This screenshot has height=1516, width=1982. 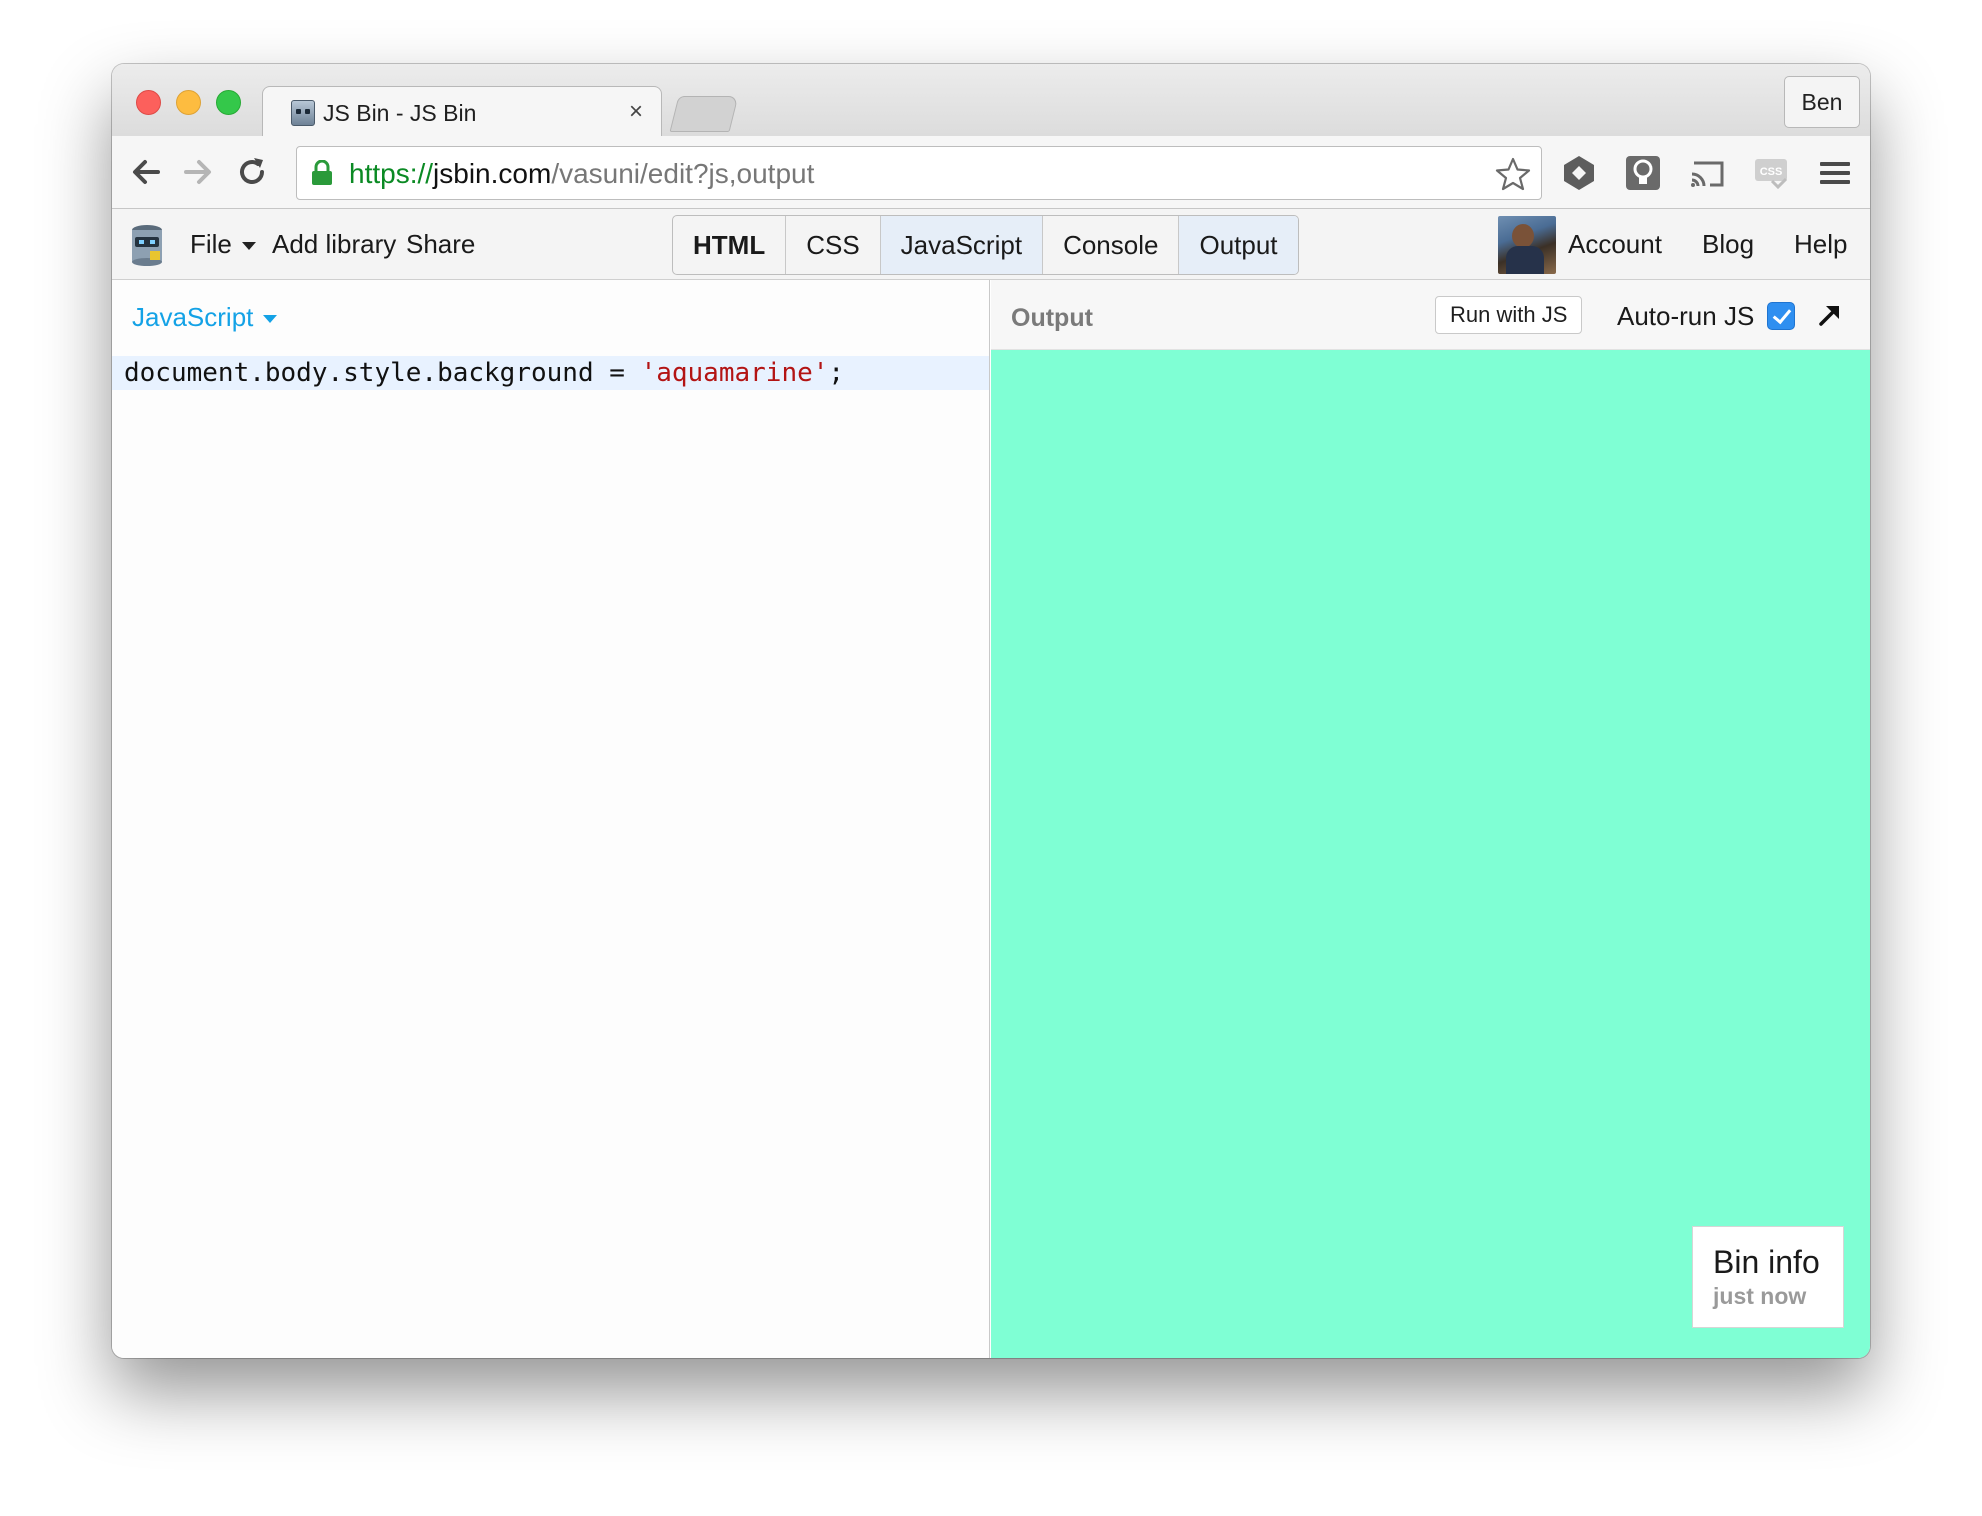 I want to click on title-bar: JS Bin - JS Bin × Ben, so click(x=991, y=100).